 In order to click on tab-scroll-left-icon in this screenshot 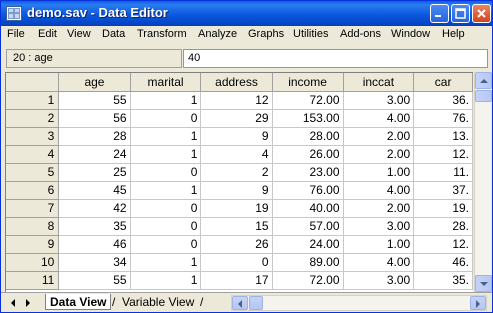, I will do `click(13, 303)`.